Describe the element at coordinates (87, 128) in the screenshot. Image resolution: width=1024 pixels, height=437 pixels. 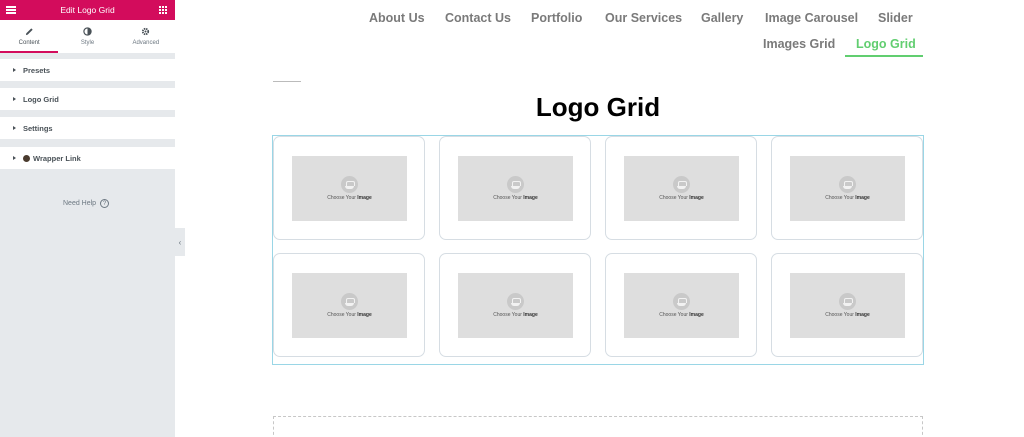
I see `section-settings: Settings` at that location.